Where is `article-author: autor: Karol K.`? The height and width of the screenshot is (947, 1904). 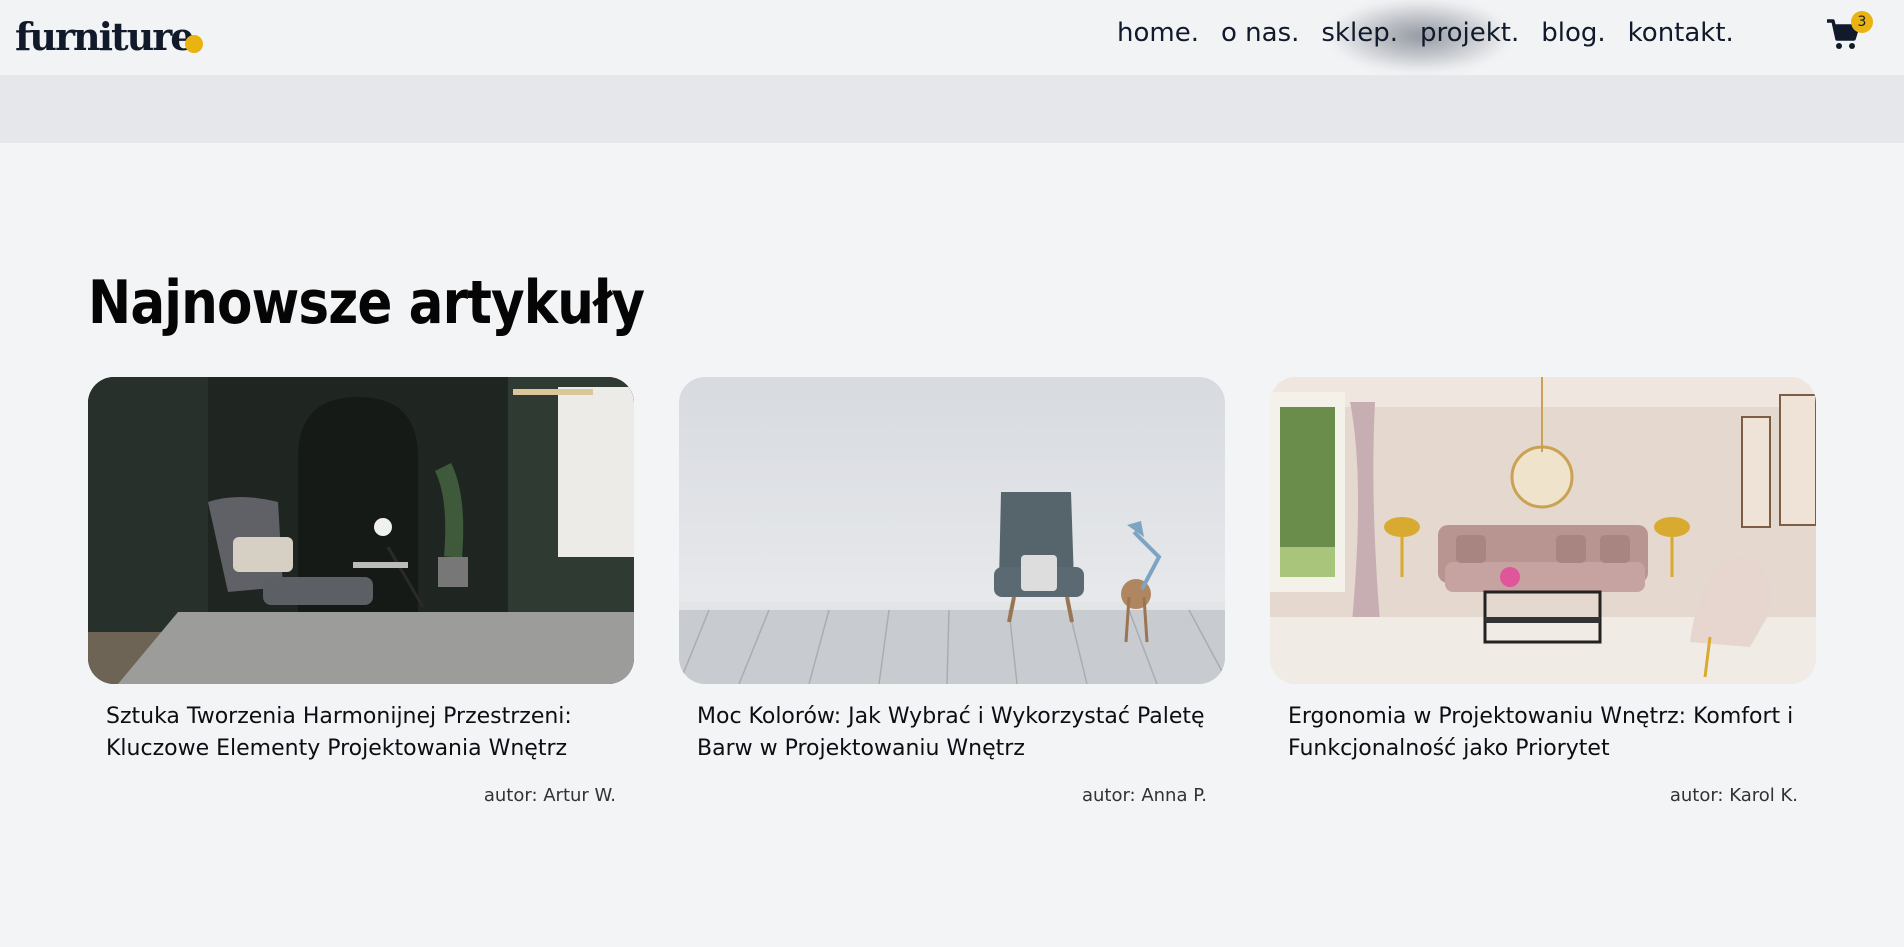 article-author: autor: Karol K. is located at coordinates (1733, 795).